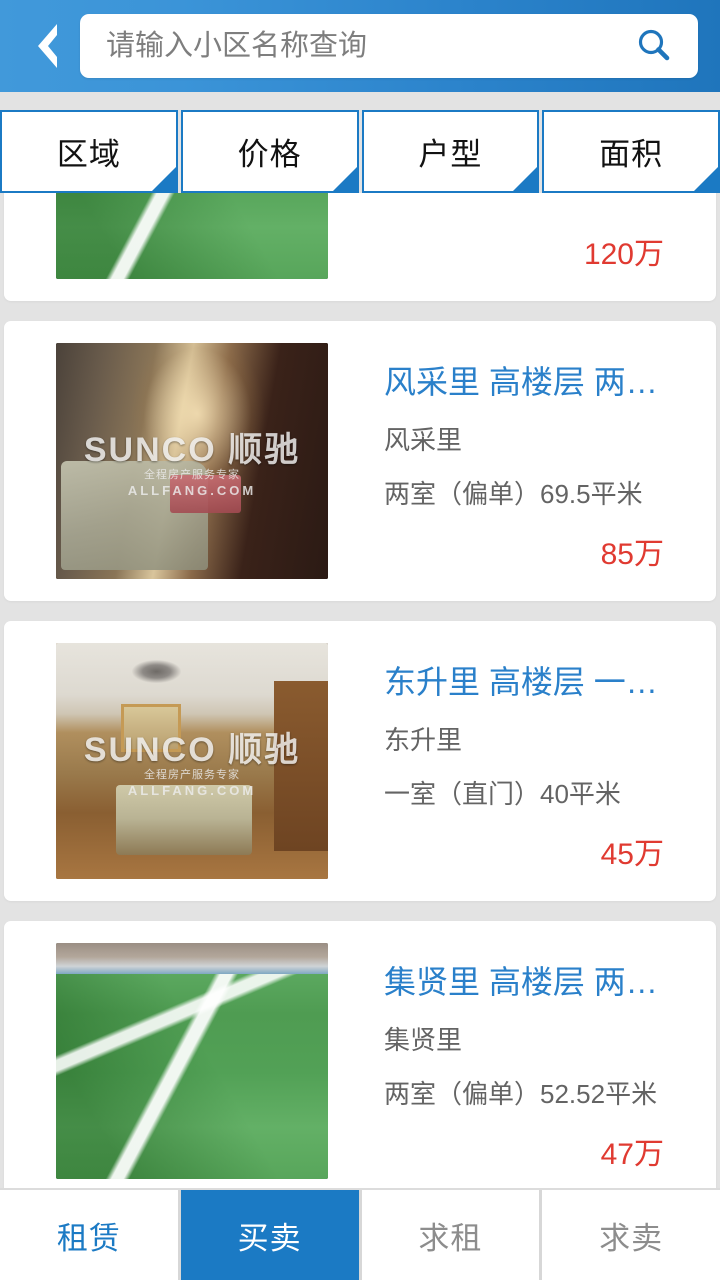 Image resolution: width=720 pixels, height=1280 pixels. I want to click on listing-price: 47万, so click(632, 1154).